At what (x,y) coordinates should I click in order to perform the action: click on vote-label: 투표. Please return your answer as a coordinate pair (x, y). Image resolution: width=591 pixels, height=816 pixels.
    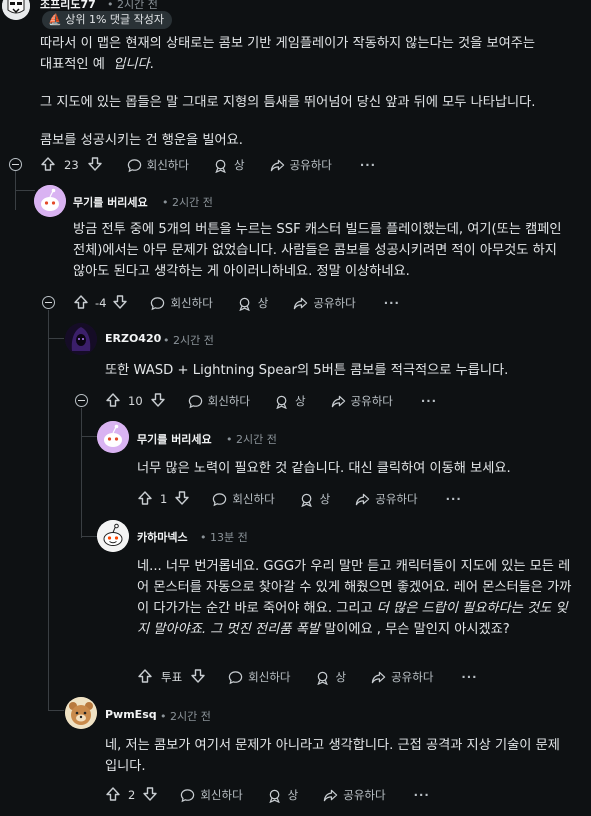
    Looking at the image, I should click on (172, 677).